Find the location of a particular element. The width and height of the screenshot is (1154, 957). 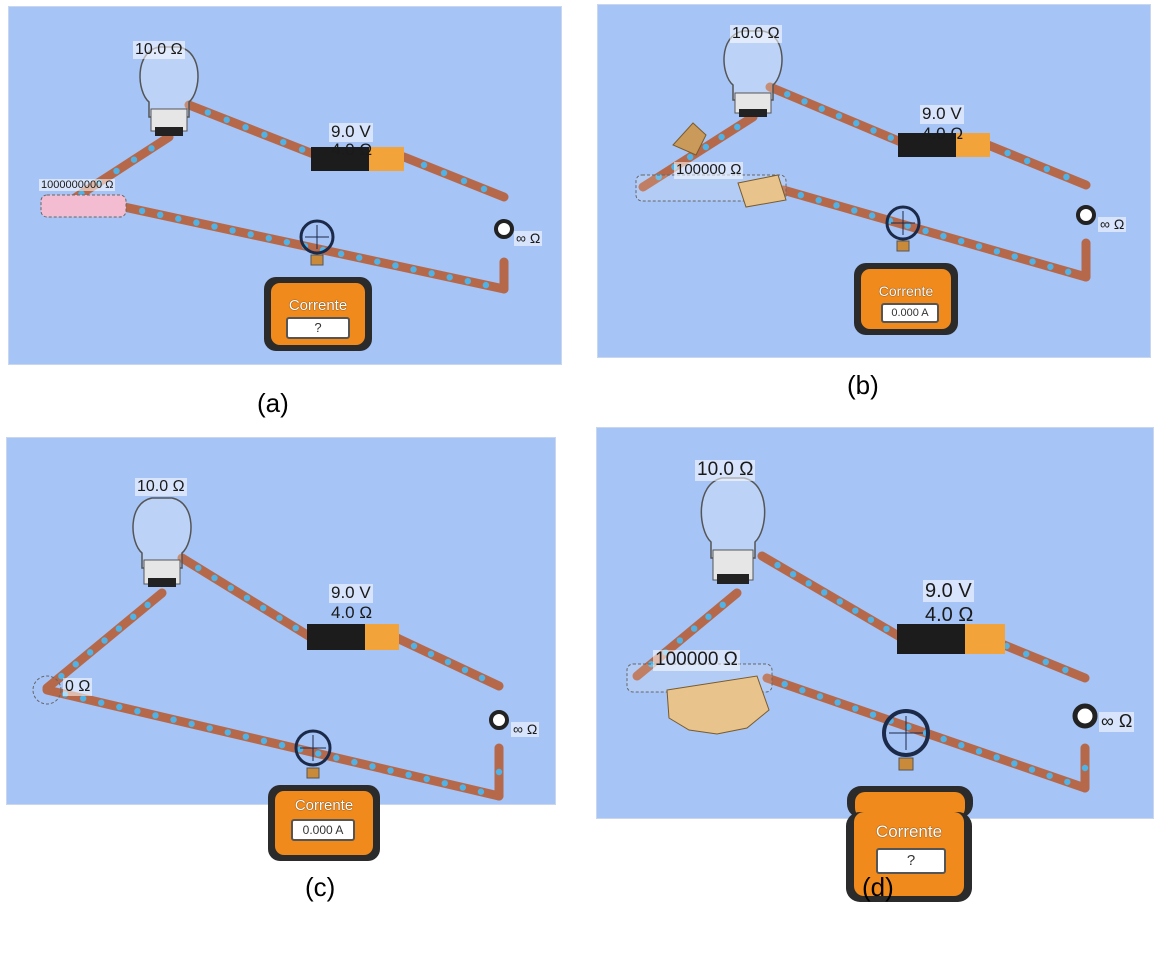

left-resistor-label: 100000 Ω is located at coordinates (709, 170).